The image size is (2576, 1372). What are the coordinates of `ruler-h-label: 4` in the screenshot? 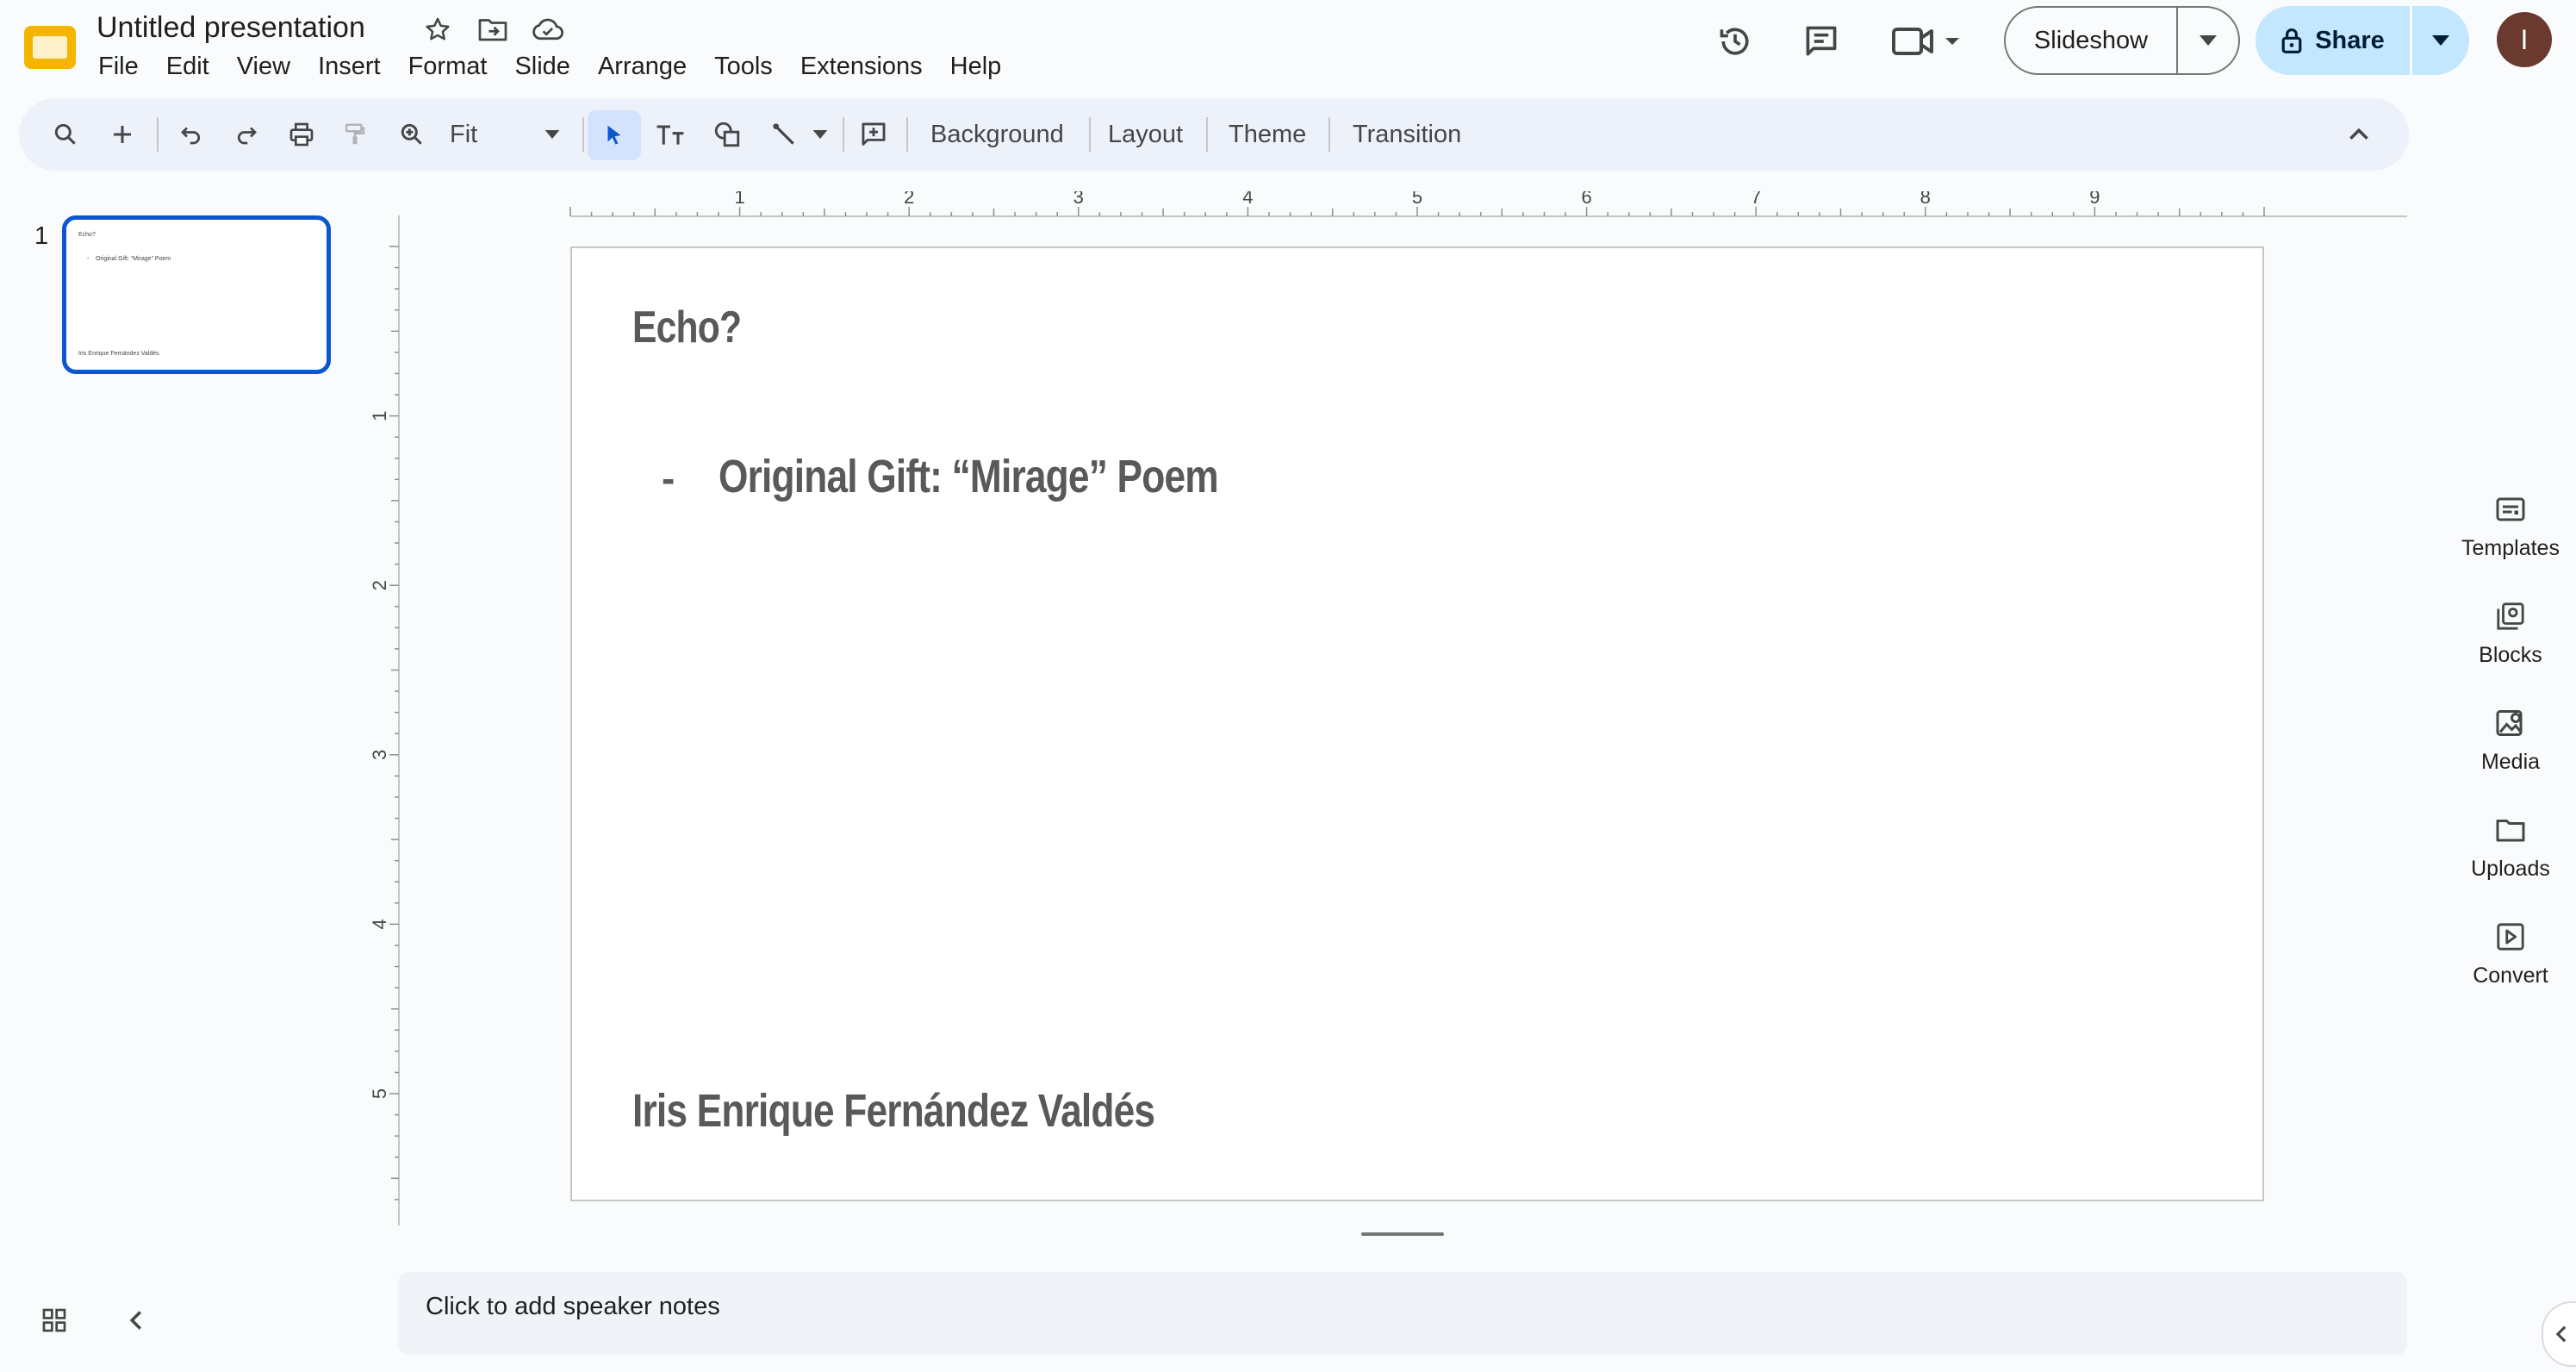 It's located at (1248, 199).